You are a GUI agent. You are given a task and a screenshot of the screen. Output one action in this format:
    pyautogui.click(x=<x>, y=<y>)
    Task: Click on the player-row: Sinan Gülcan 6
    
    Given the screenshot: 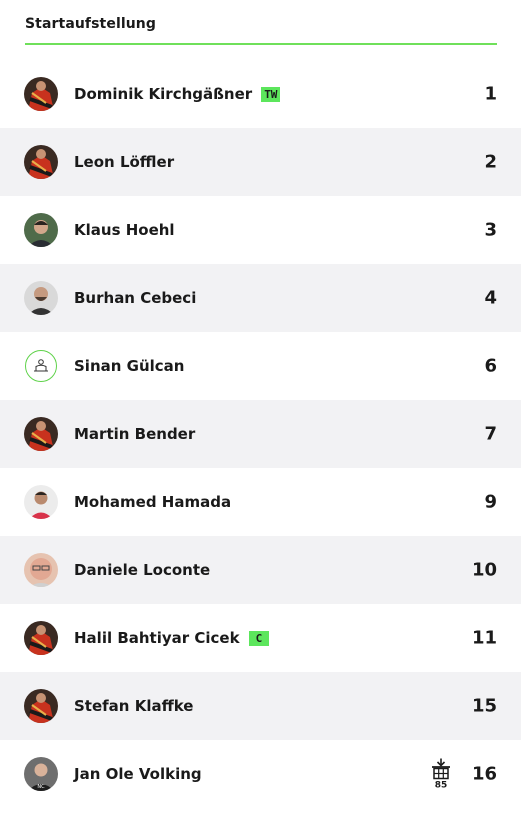 What is the action you would take?
    pyautogui.click(x=260, y=366)
    